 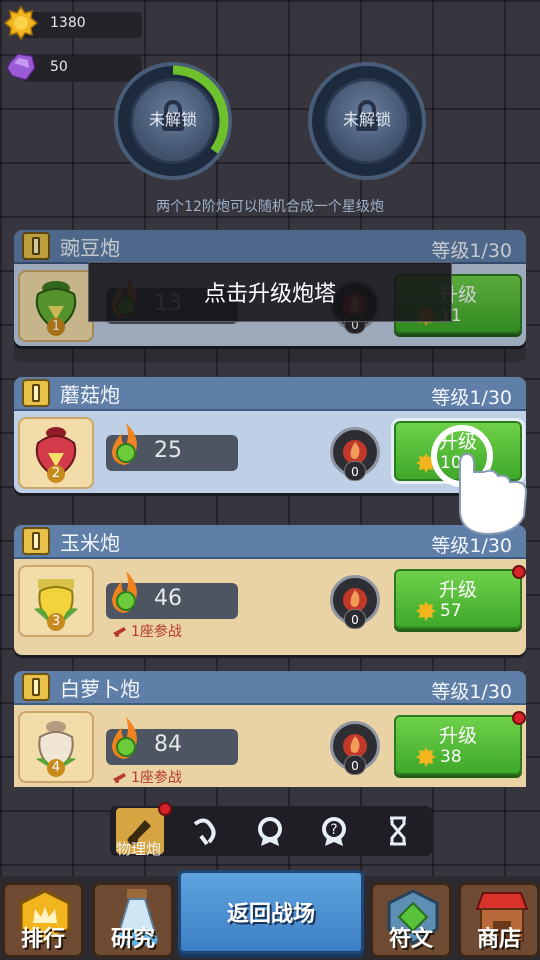 I want to click on tower-card-corn: 玉米炮 等级1/30 3 46 1座参战 0 升级 57, so click(x=270, y=590).